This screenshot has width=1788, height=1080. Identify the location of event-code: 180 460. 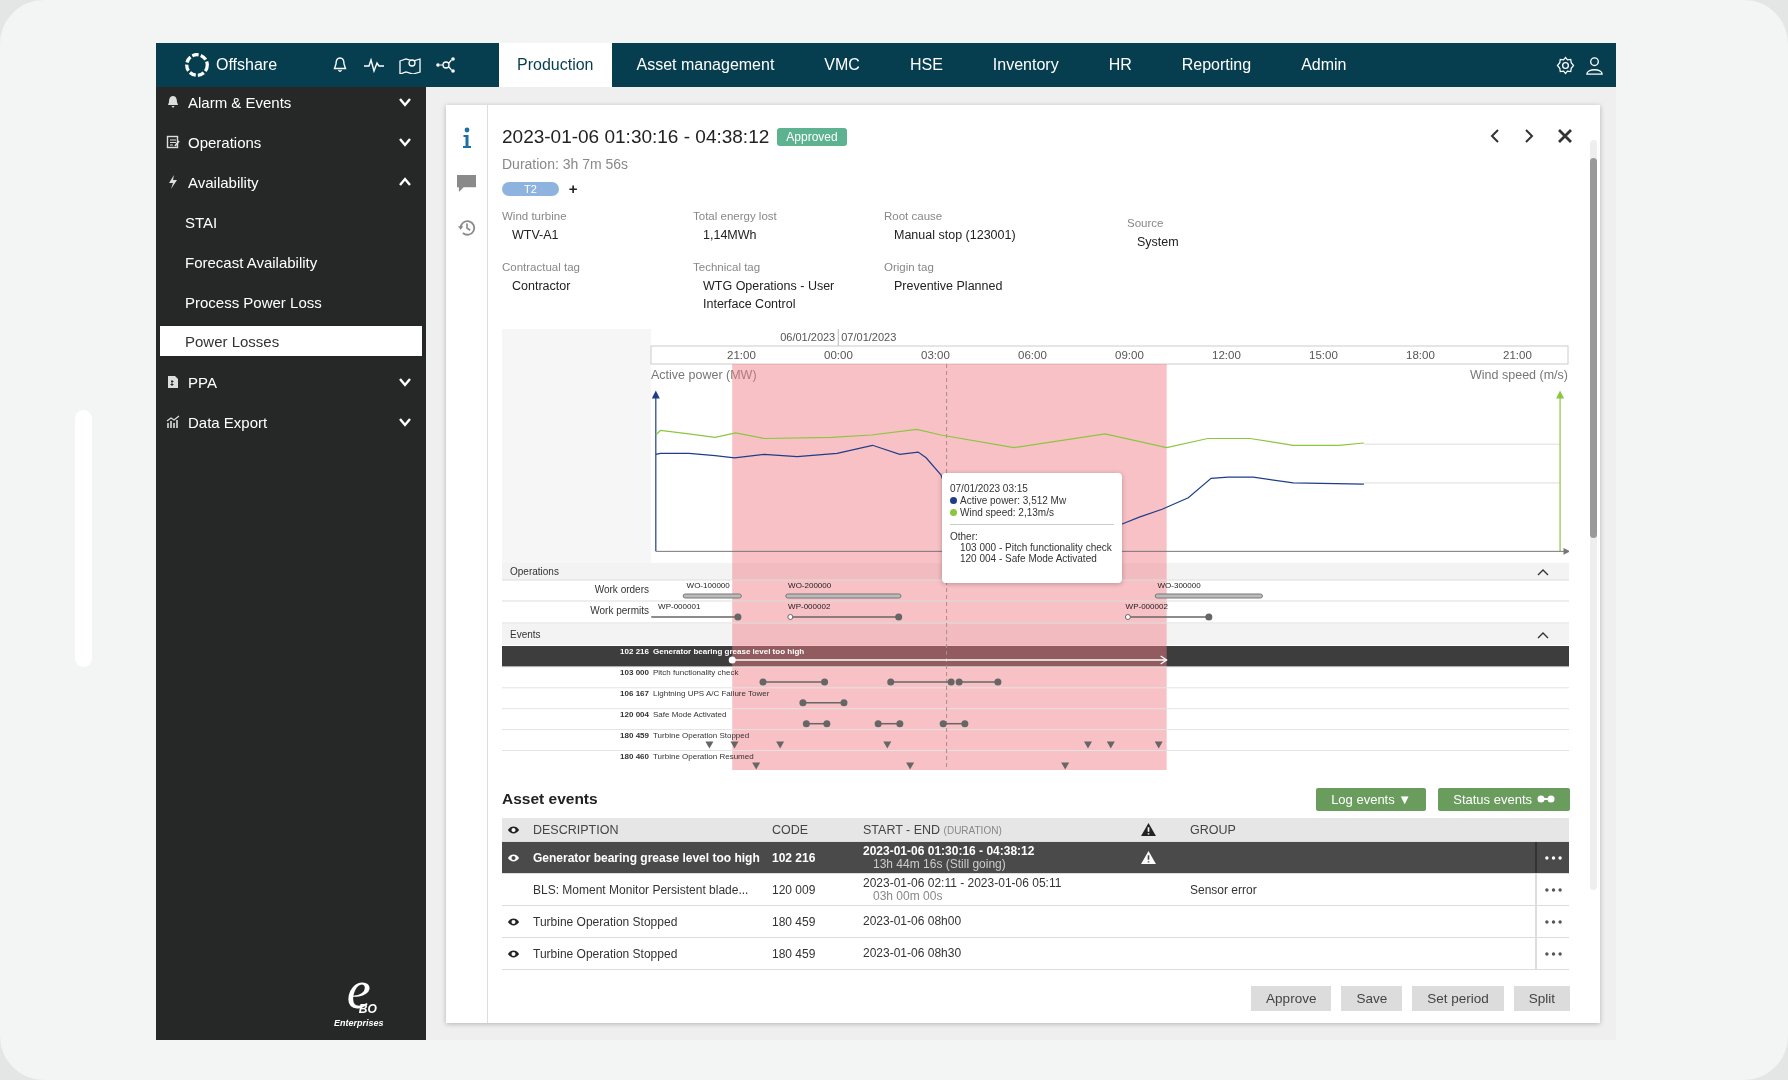
(634, 756).